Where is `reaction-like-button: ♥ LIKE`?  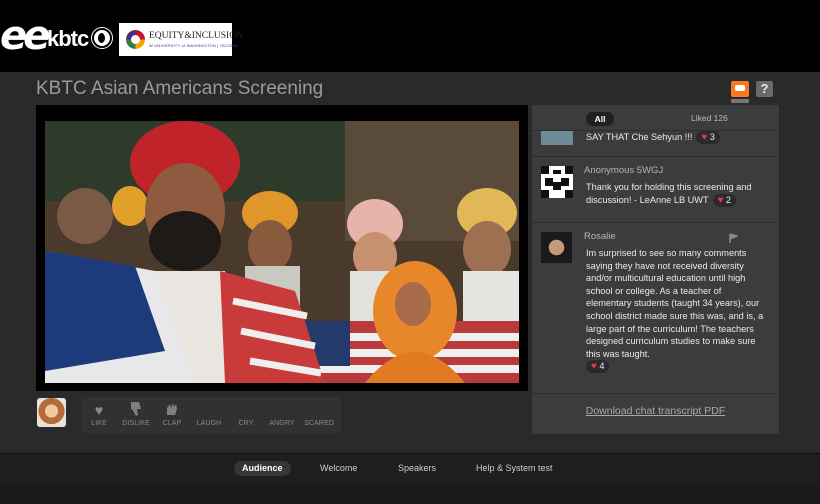
reaction-like-button: ♥ LIKE is located at coordinates (99, 414).